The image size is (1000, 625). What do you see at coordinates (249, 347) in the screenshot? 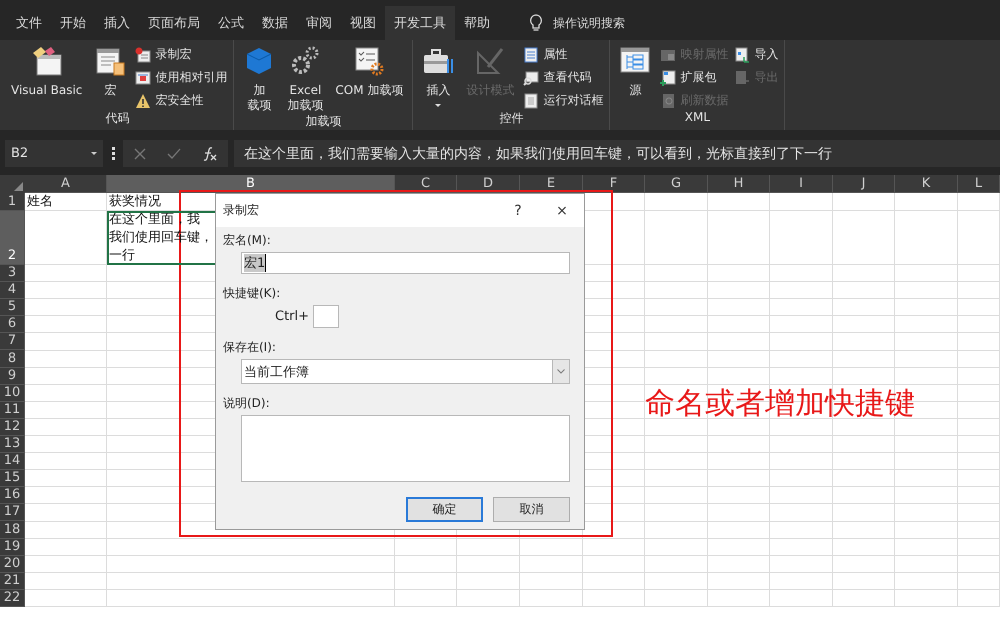
I see `field-label: 保存在(I):` at bounding box center [249, 347].